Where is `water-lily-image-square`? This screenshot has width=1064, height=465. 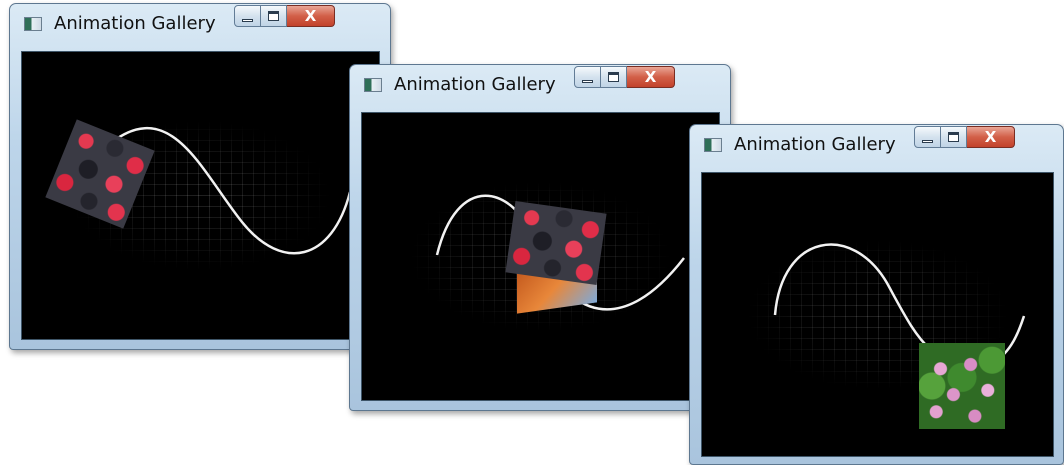 water-lily-image-square is located at coordinates (962, 386).